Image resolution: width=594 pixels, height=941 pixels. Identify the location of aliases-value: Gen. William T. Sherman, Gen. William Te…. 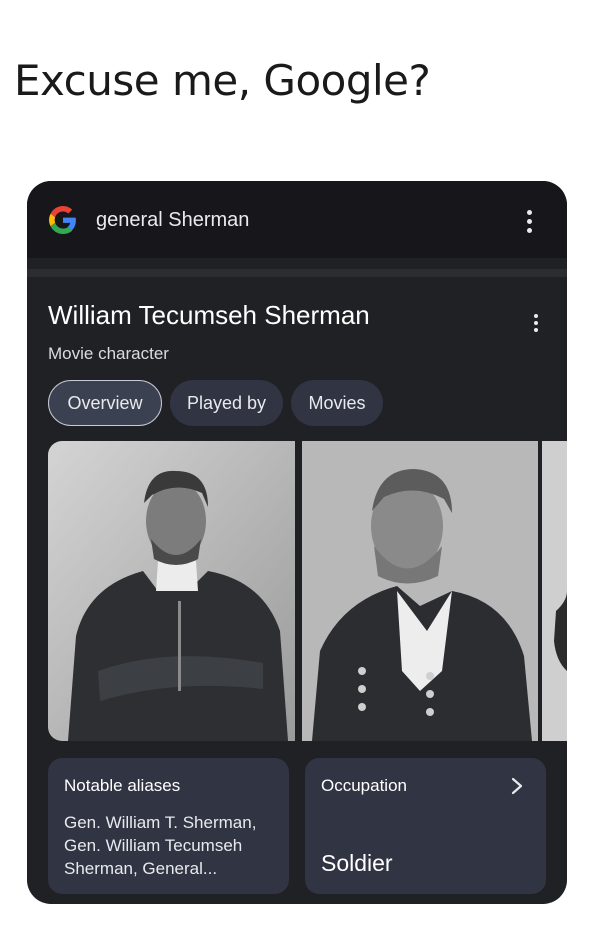
(160, 845).